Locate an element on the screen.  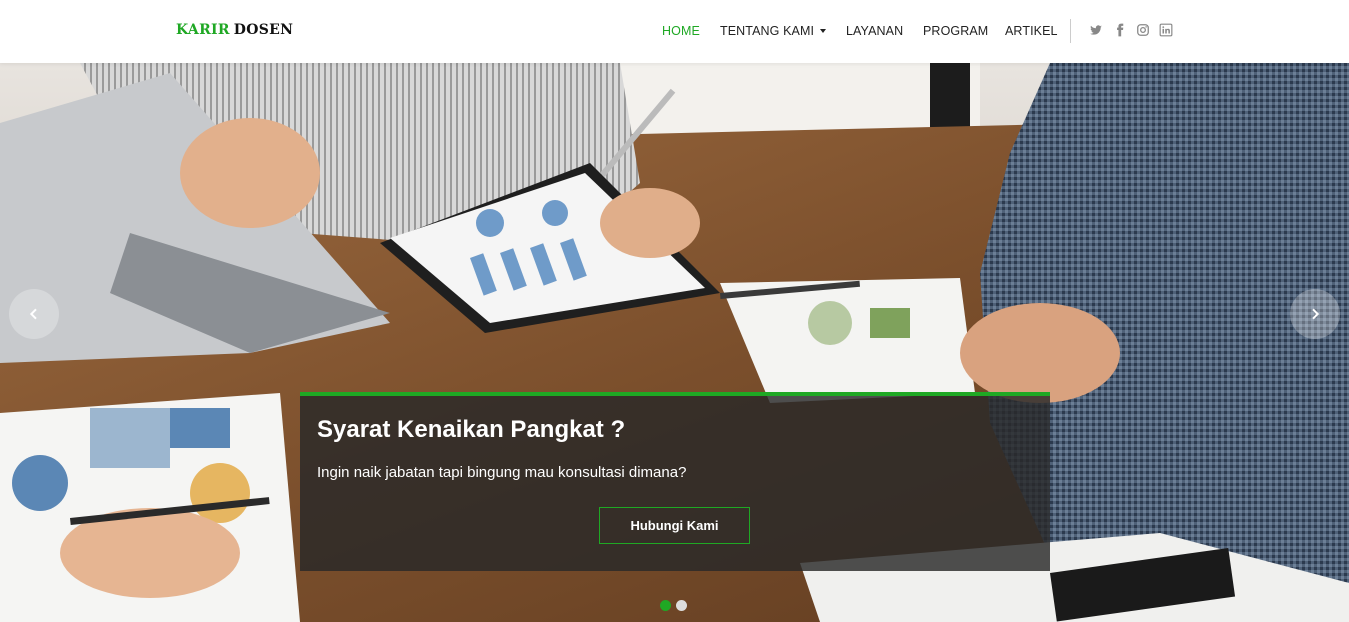
slide-title: Syarat Kenaikan Pangkat ? is located at coordinates (471, 429).